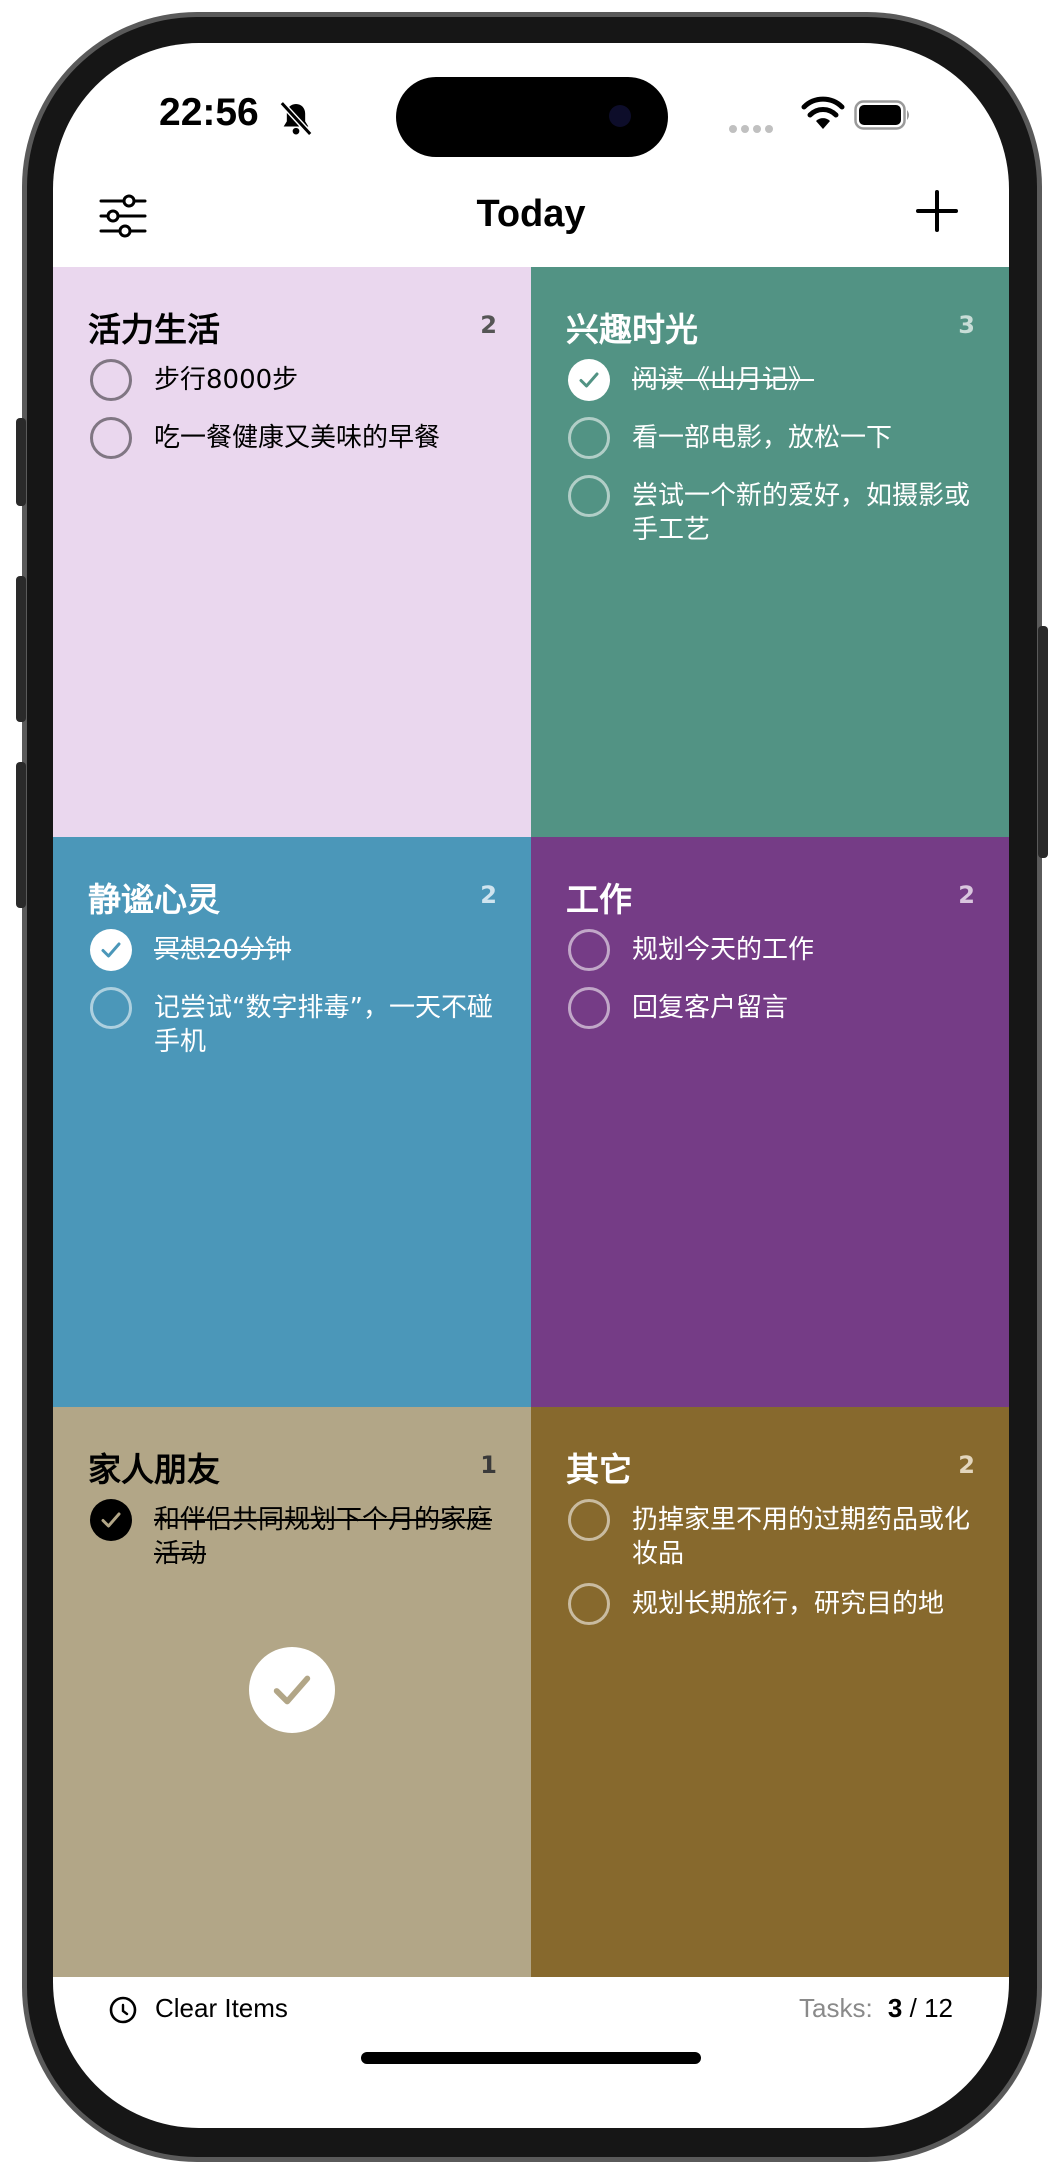 The image size is (1063, 2171). I want to click on task-text: 回复客户留言, so click(710, 1008).